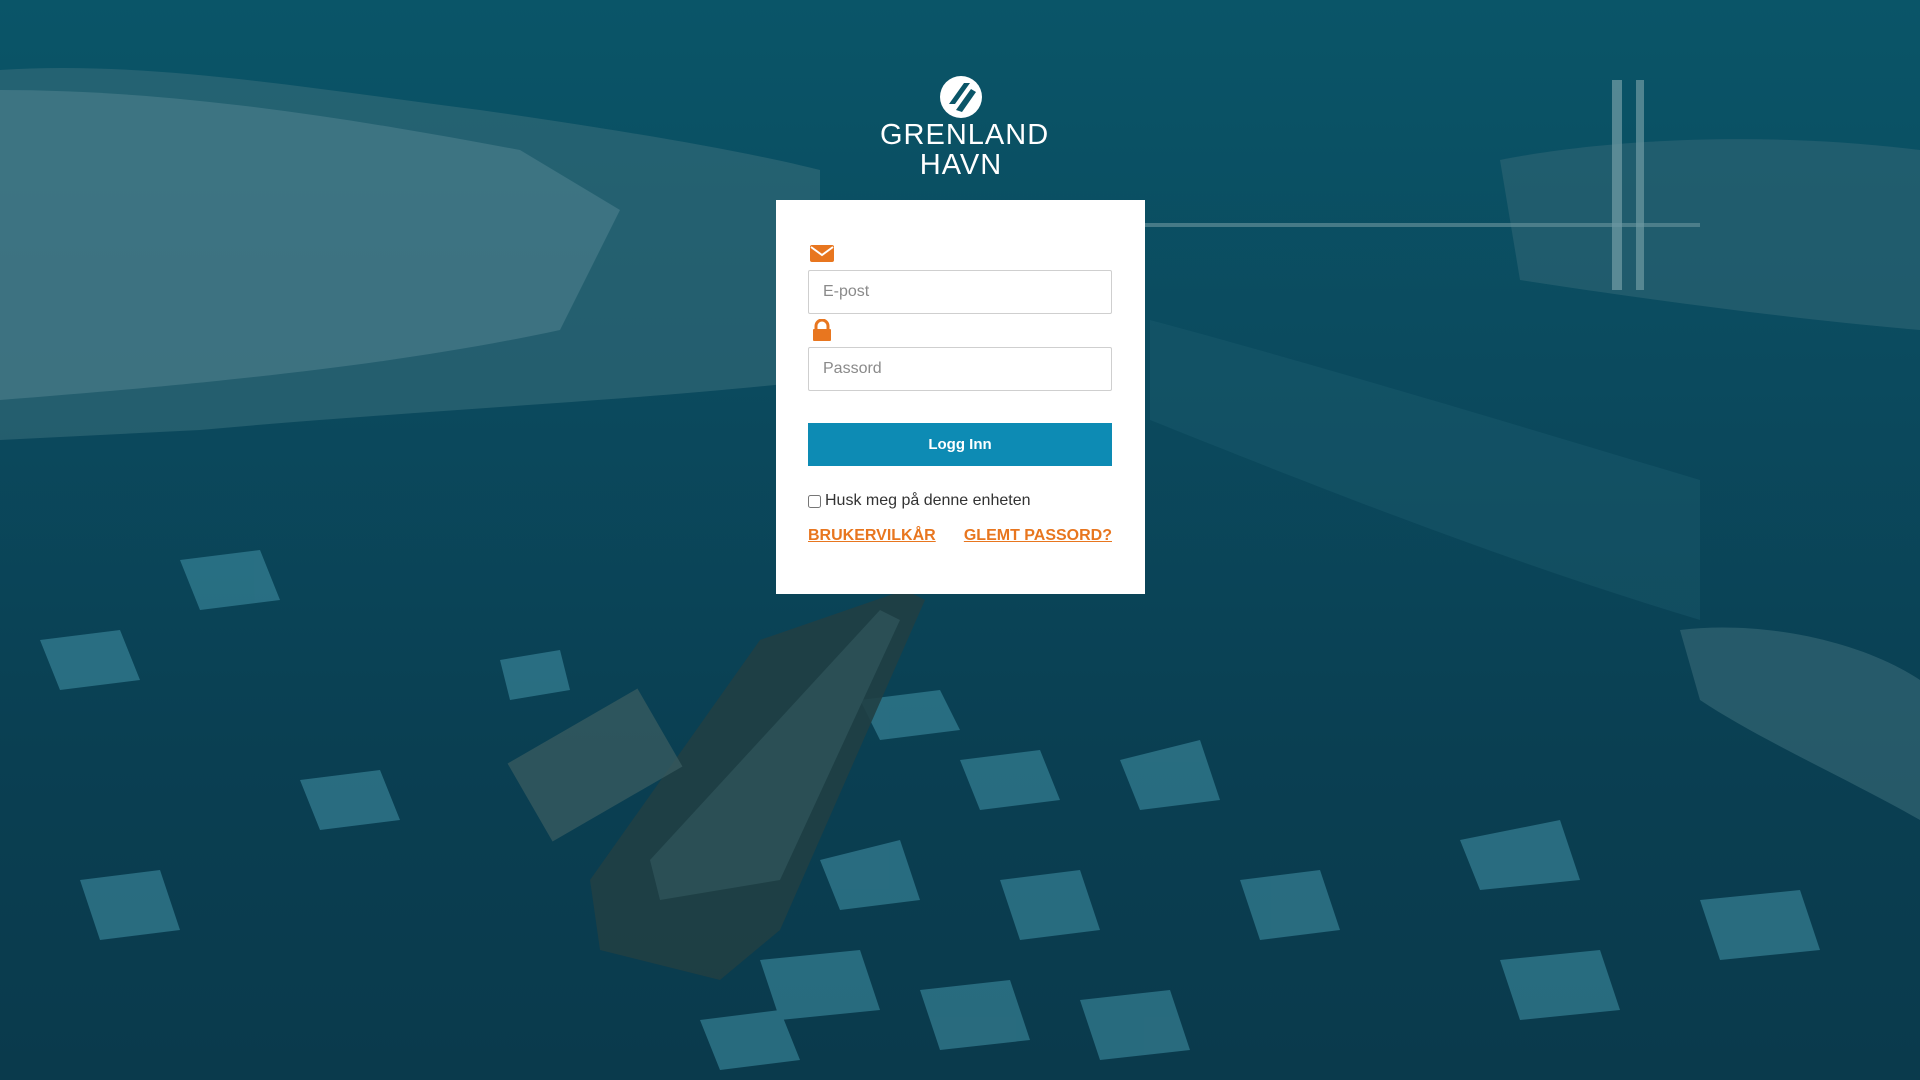 The image size is (1920, 1080). Describe the element at coordinates (822, 253) in the screenshot. I see `envelope-icon` at that location.